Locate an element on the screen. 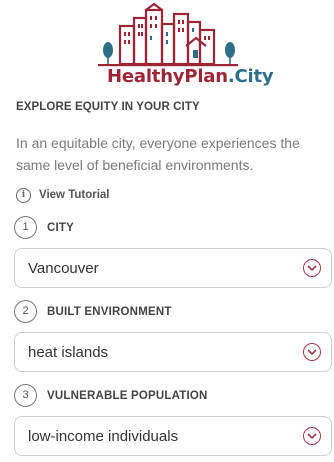  step-label: VULNERABLE POPULATION is located at coordinates (127, 395).